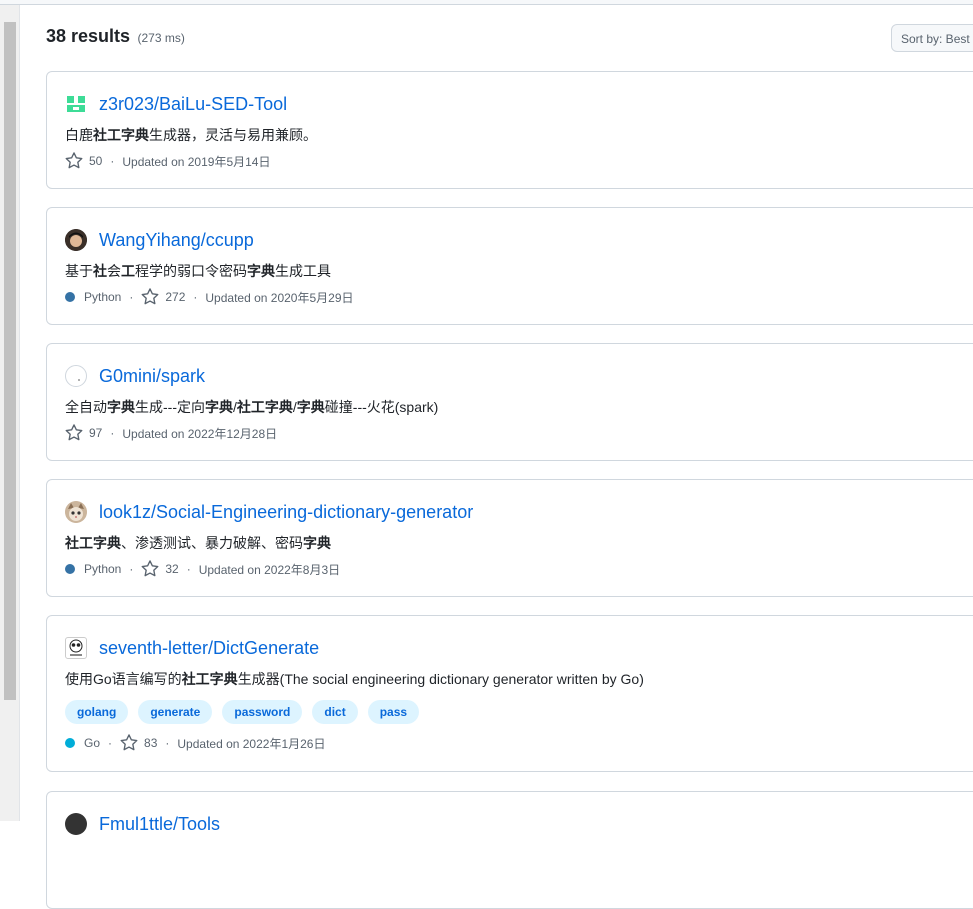  Describe the element at coordinates (262, 712) in the screenshot. I see `topic-tag: password` at that location.